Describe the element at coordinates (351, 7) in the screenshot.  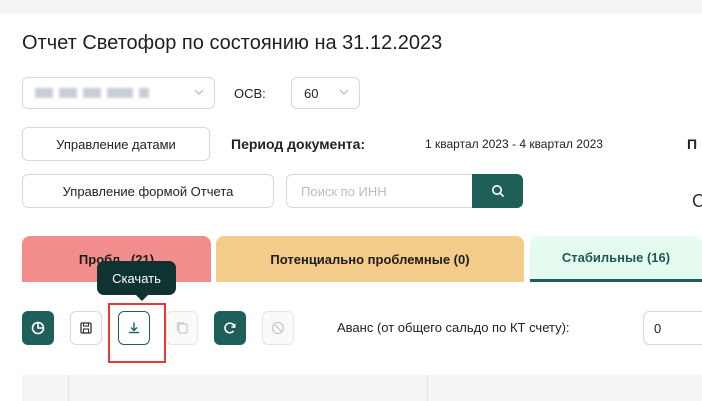
I see `top-strip` at that location.